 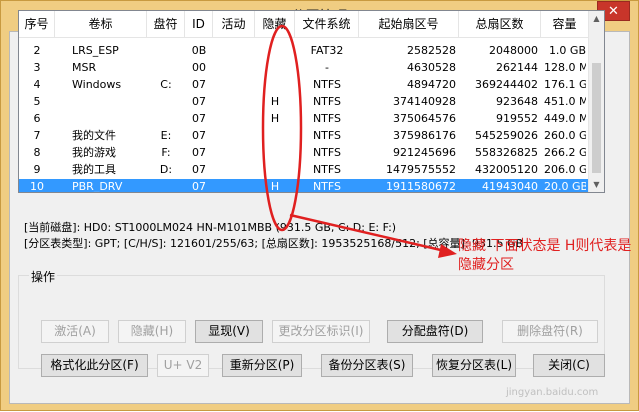 What do you see at coordinates (304, 67) in the screenshot?
I see `table-row: 3 MSR 00 - 4630528 262144 128.0 MB` at bounding box center [304, 67].